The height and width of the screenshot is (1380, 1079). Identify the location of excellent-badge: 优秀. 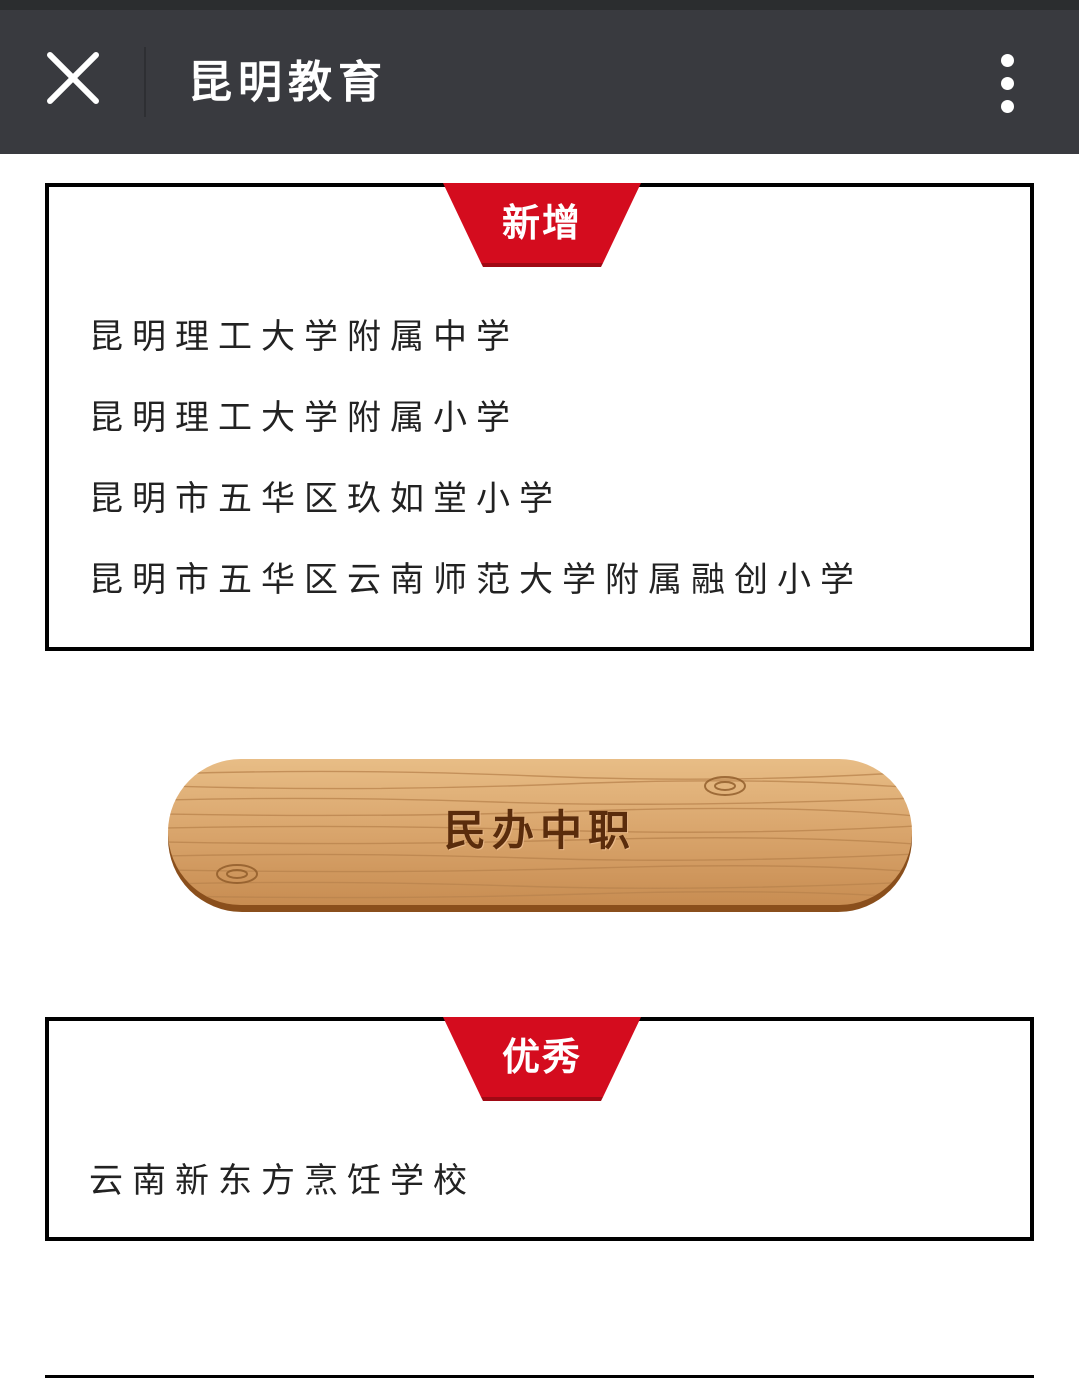
(542, 1059).